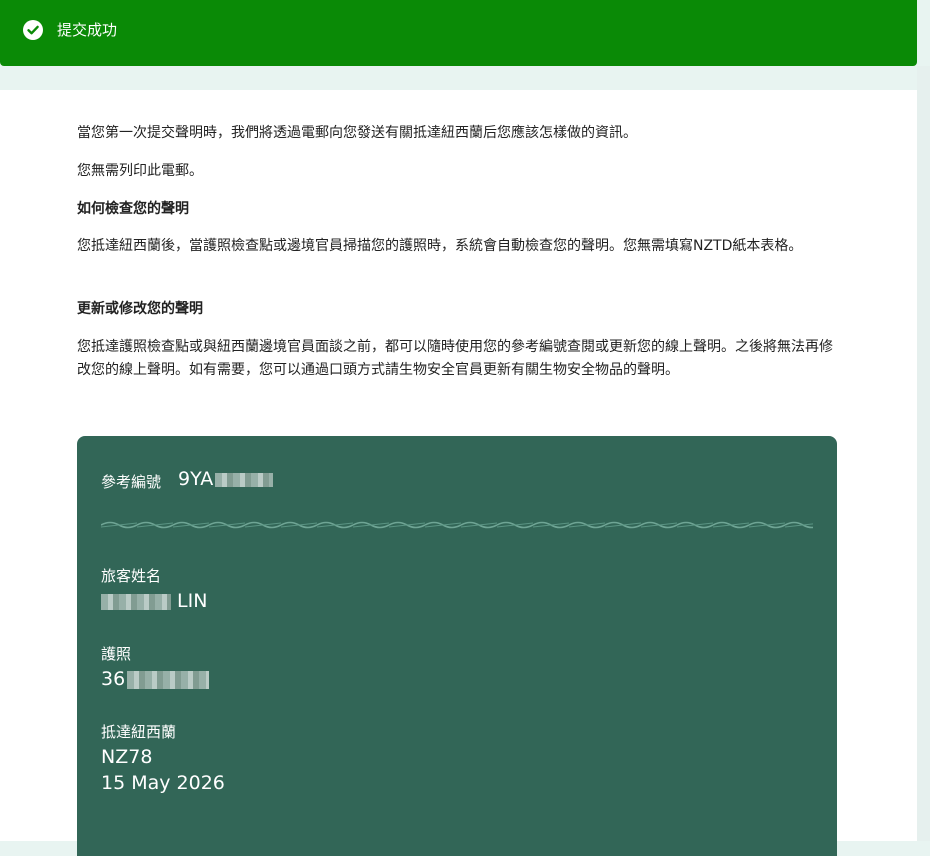  Describe the element at coordinates (131, 576) in the screenshot. I see `traveller-name-label: 旅客姓名` at that location.